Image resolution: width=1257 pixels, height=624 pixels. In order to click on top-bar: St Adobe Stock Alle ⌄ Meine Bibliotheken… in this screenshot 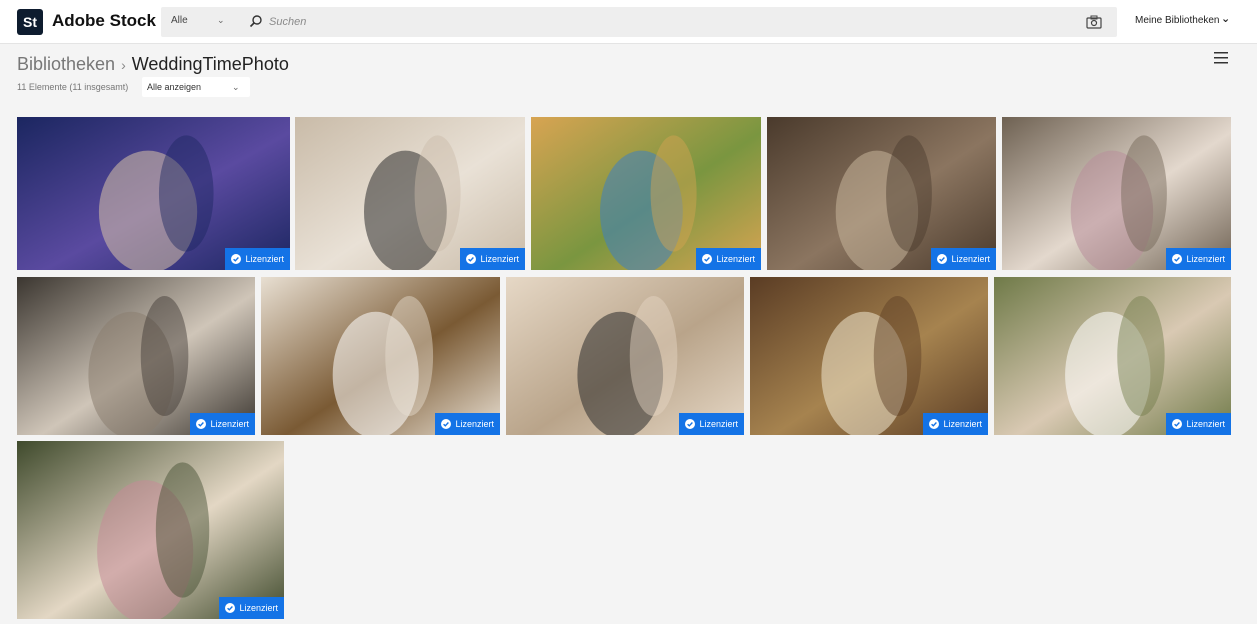, I will do `click(628, 22)`.